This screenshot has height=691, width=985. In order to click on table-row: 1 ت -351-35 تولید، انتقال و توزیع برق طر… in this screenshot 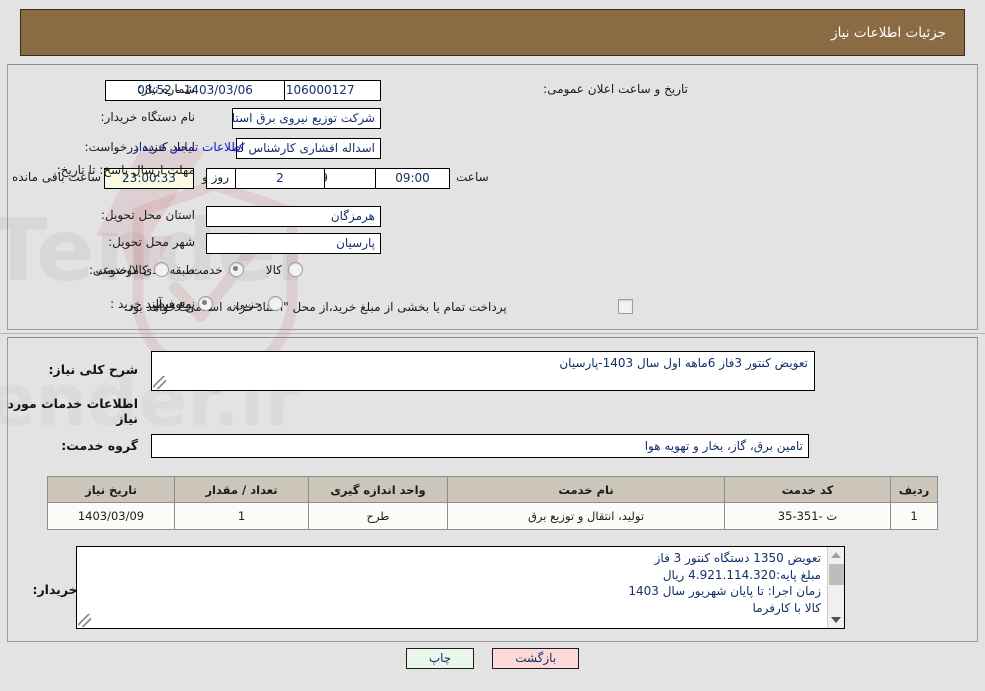, I will do `click(492, 516)`.